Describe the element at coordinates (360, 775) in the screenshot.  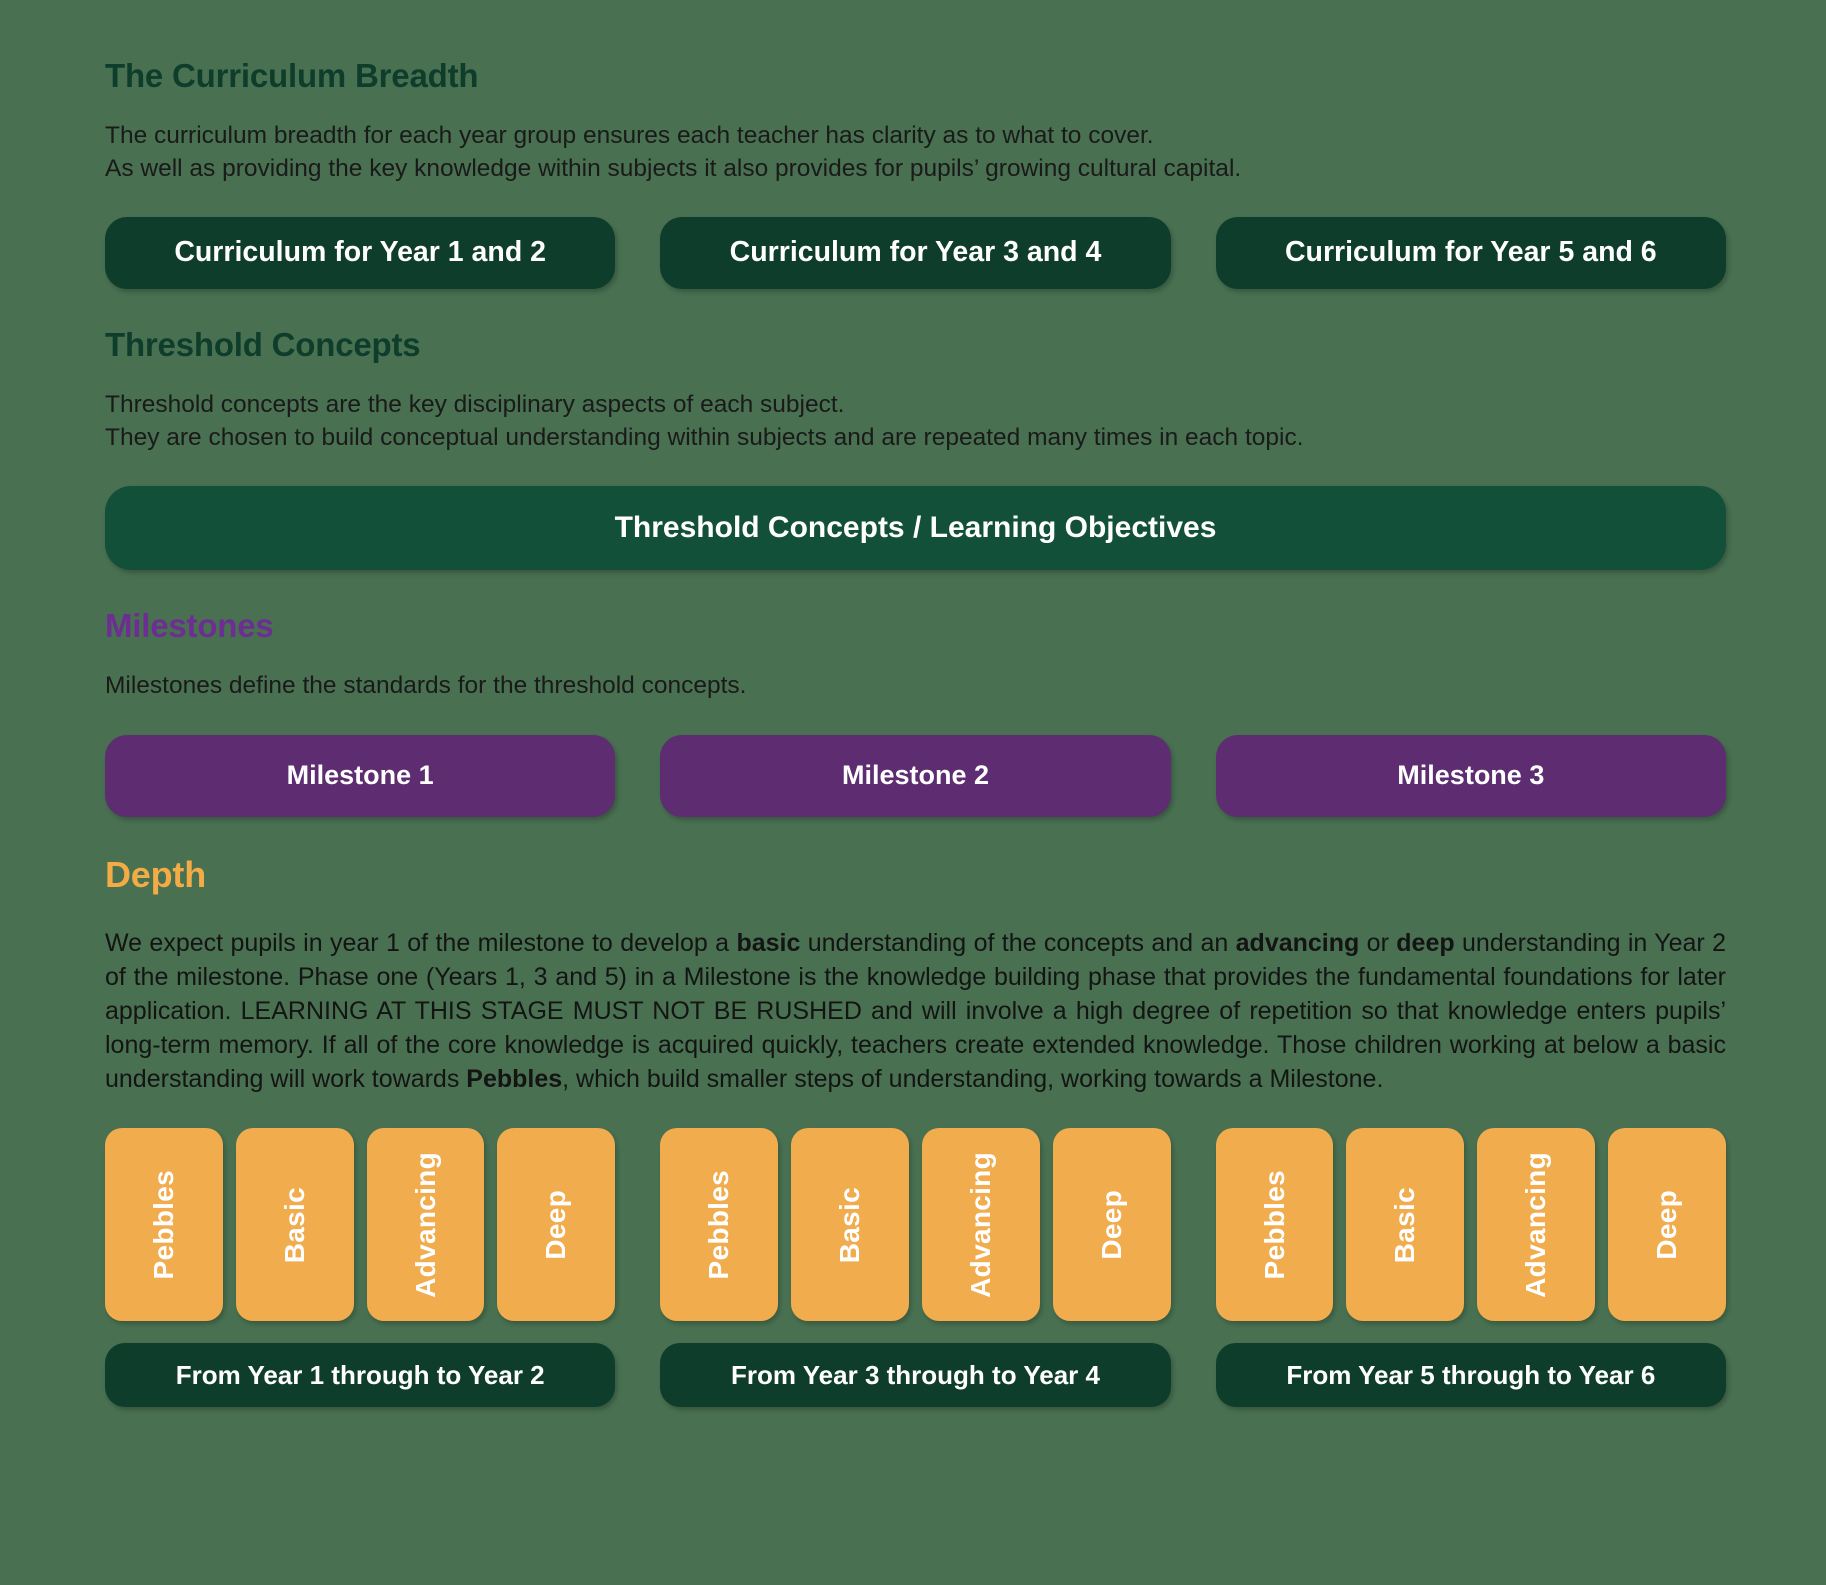
I see `milestone-1-button: Milestone 1` at that location.